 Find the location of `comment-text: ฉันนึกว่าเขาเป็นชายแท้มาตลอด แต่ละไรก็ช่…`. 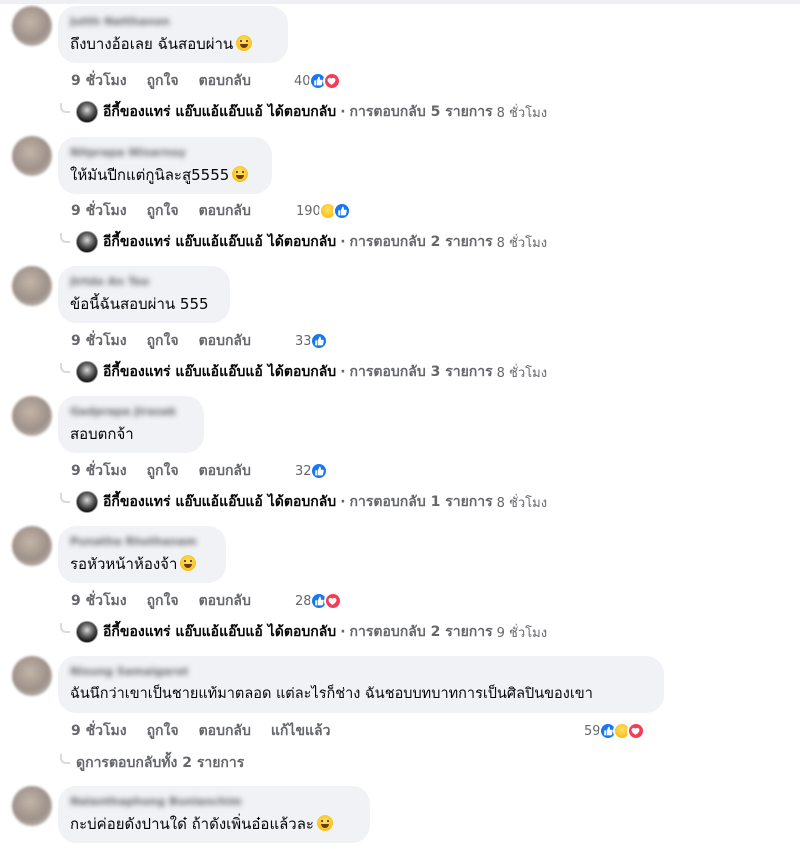

comment-text: ฉันนึกว่าเขาเป็นชายแท้มาตลอด แต่ละไรก็ช่… is located at coordinates (331, 694).